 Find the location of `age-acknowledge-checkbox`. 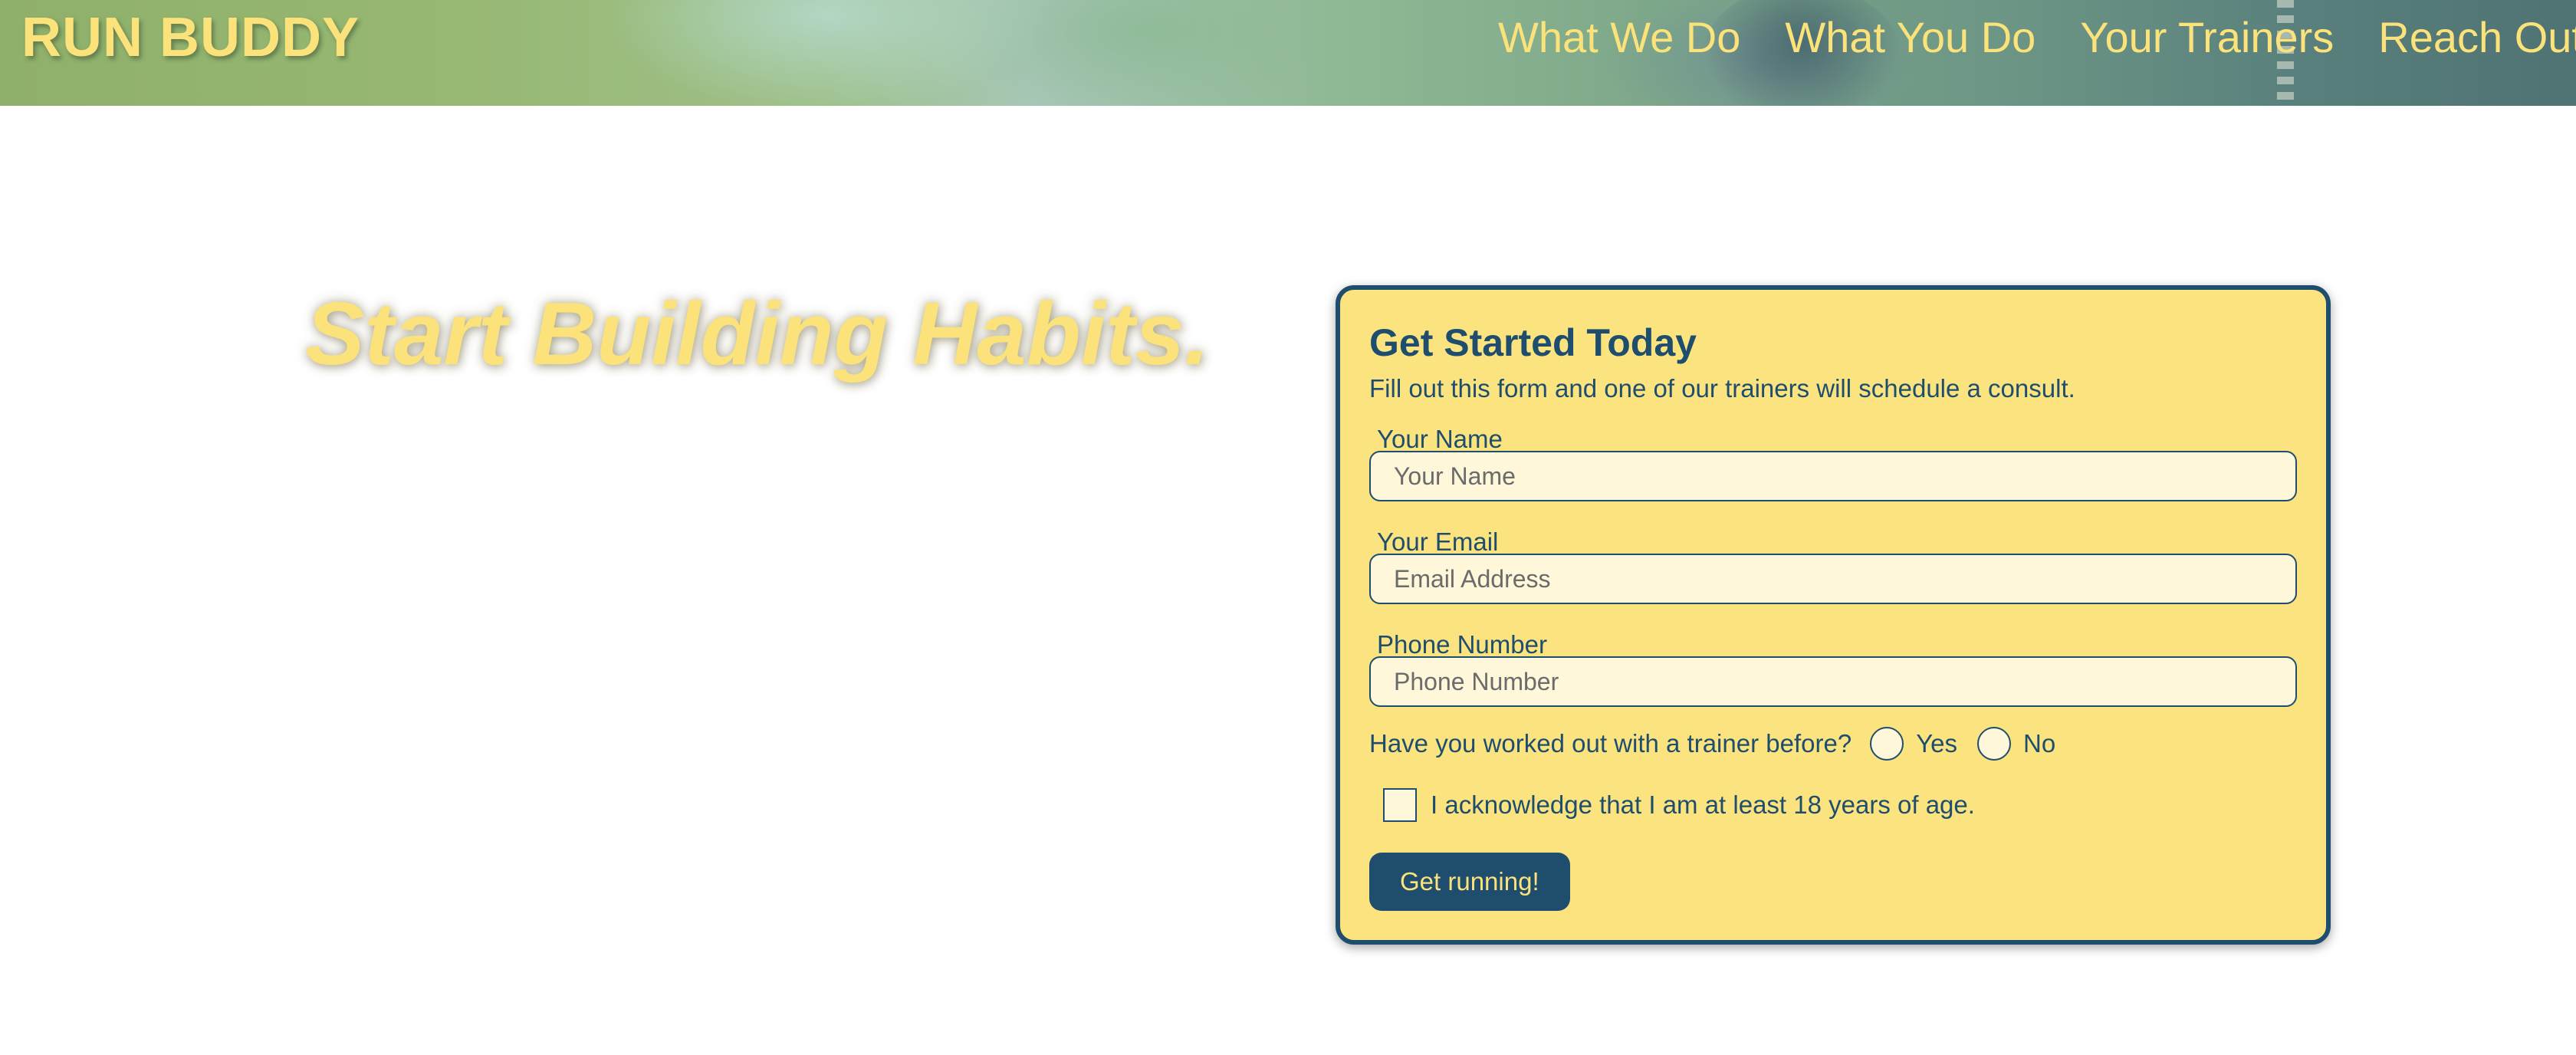

age-acknowledge-checkbox is located at coordinates (1400, 805).